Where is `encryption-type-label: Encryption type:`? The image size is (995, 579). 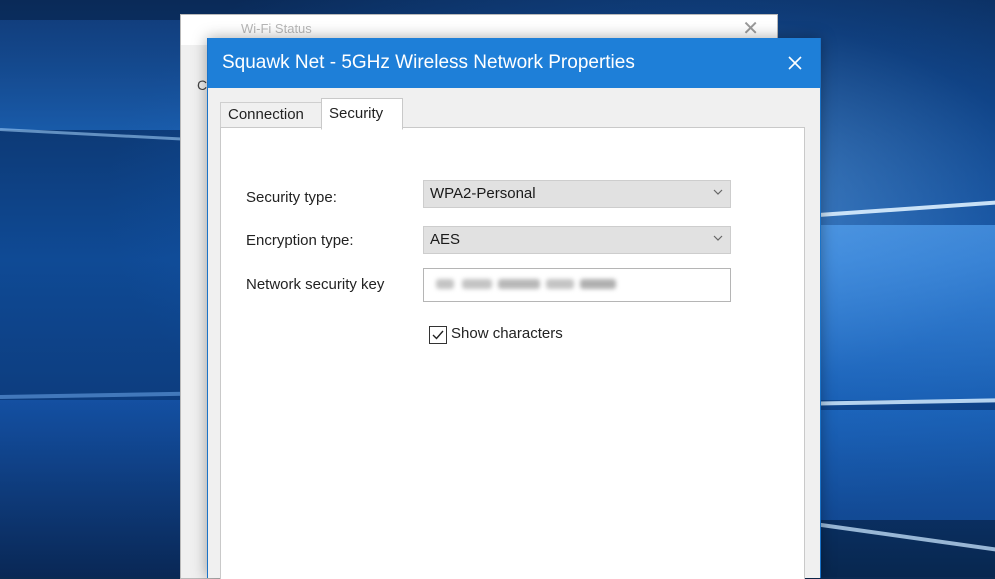
encryption-type-label: Encryption type: is located at coordinates (300, 240).